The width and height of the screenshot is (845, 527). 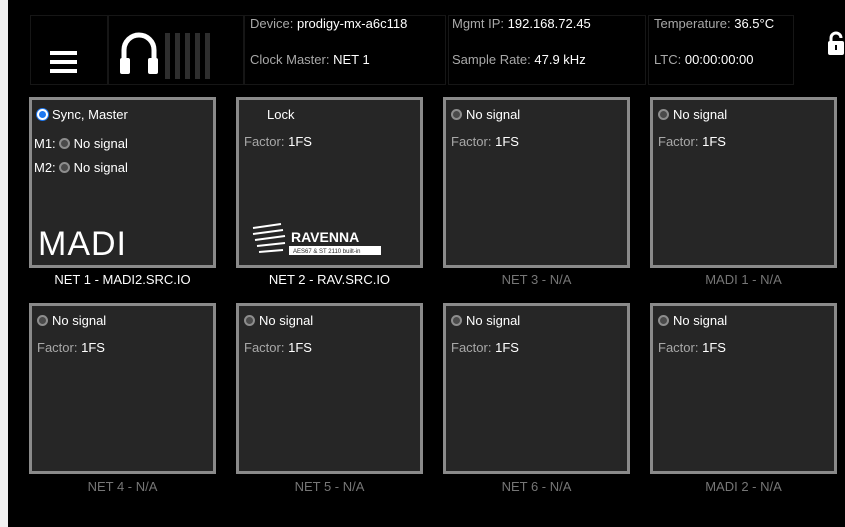 I want to click on tile-label-net-3: NET 3 - N/A, so click(x=536, y=279).